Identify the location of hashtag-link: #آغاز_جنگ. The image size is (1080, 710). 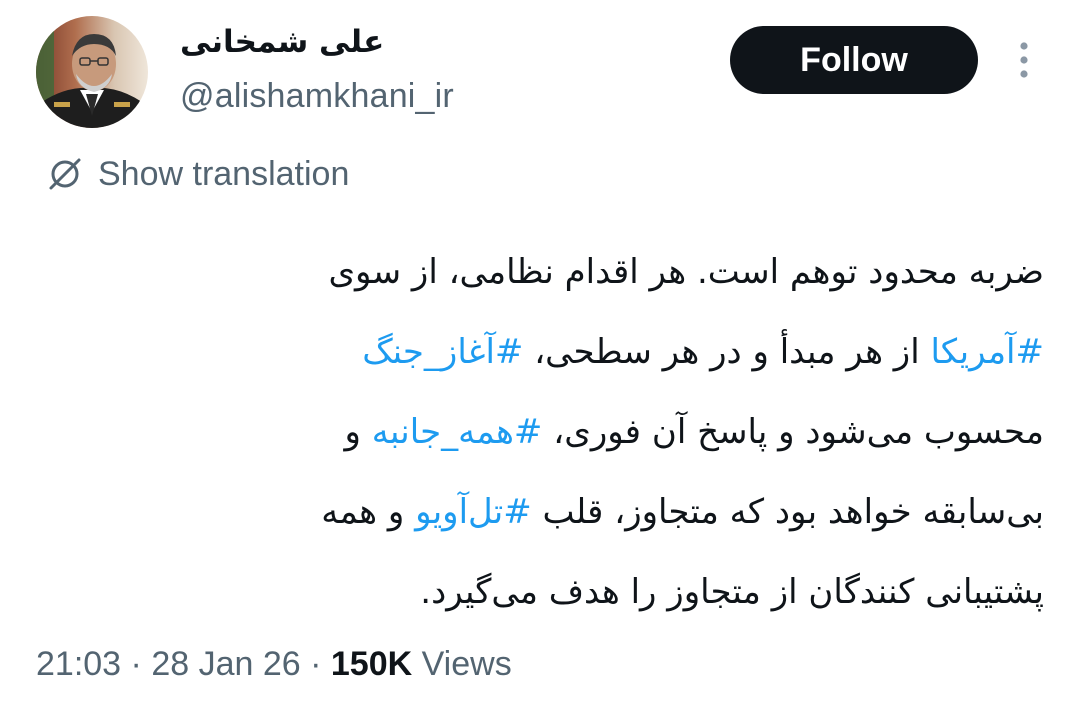
(442, 352).